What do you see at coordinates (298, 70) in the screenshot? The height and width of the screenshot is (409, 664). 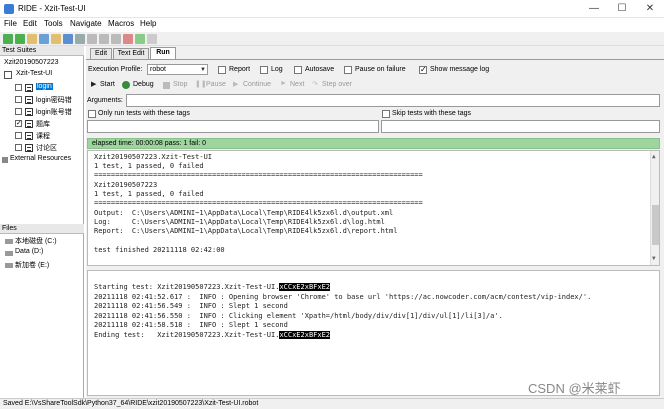 I see `autosave-checkbox` at bounding box center [298, 70].